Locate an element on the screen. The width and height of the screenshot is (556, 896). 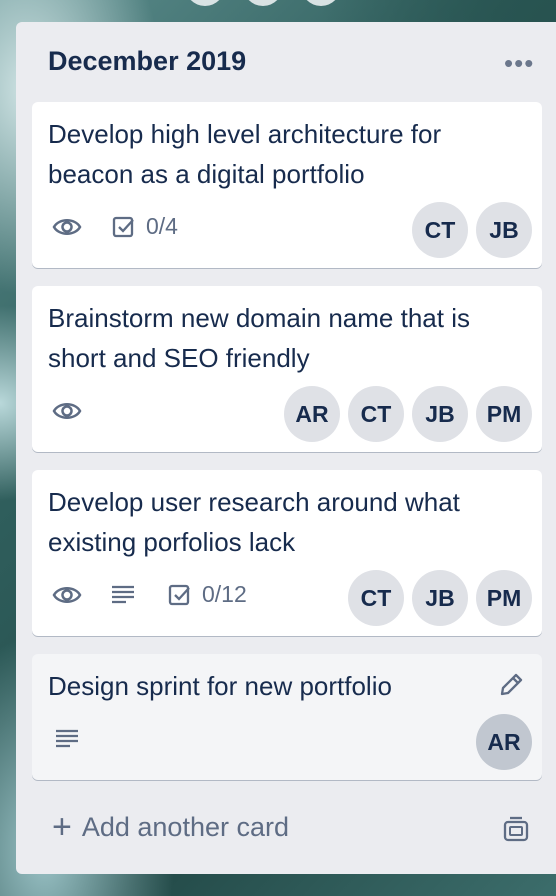
card-template-icon is located at coordinates (516, 832).